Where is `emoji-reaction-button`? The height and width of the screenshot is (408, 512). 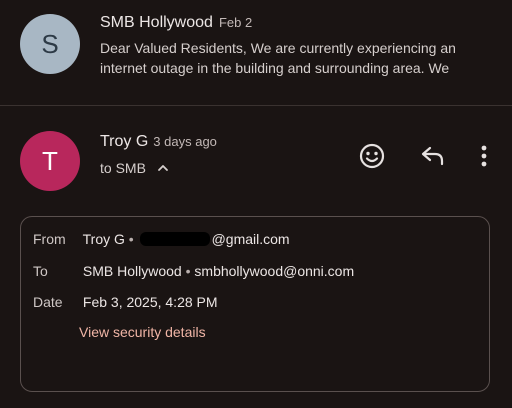 emoji-reaction-button is located at coordinates (372, 156).